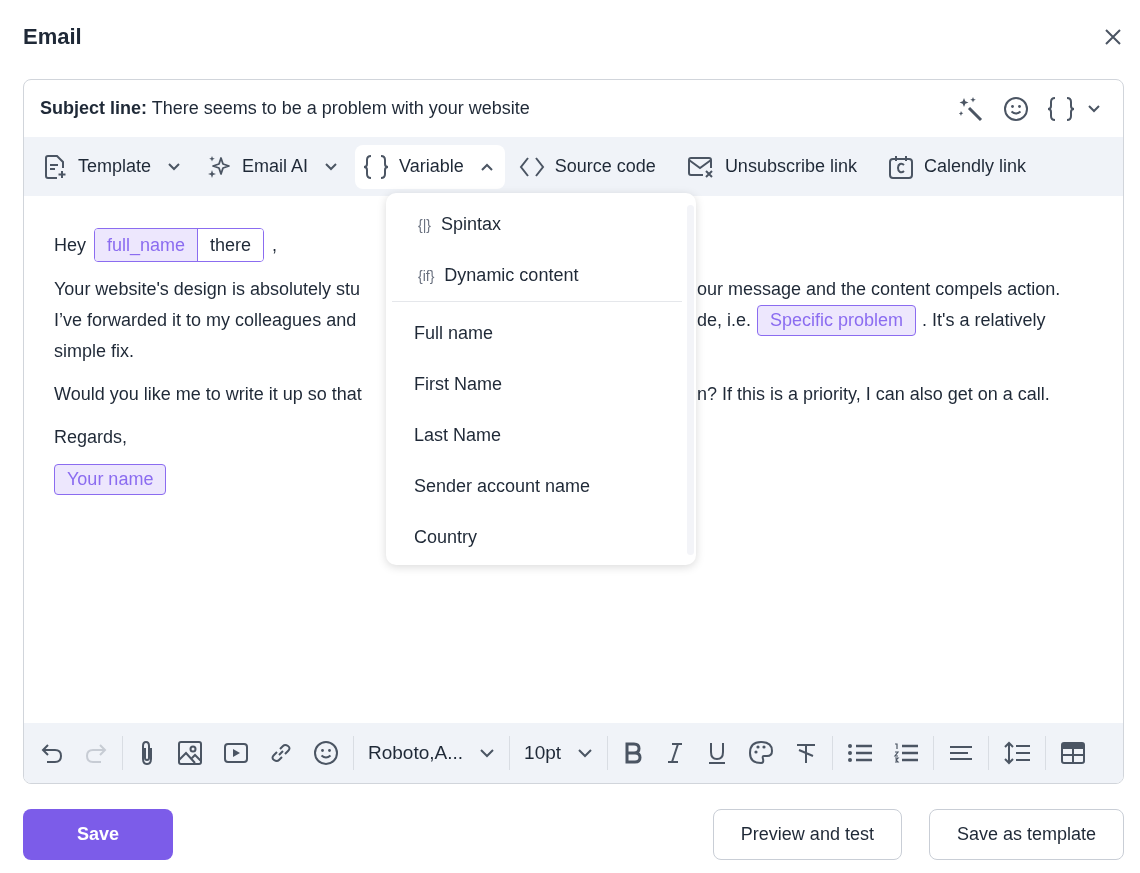 The height and width of the screenshot is (873, 1140). I want to click on menu-item: Full name, so click(537, 333).